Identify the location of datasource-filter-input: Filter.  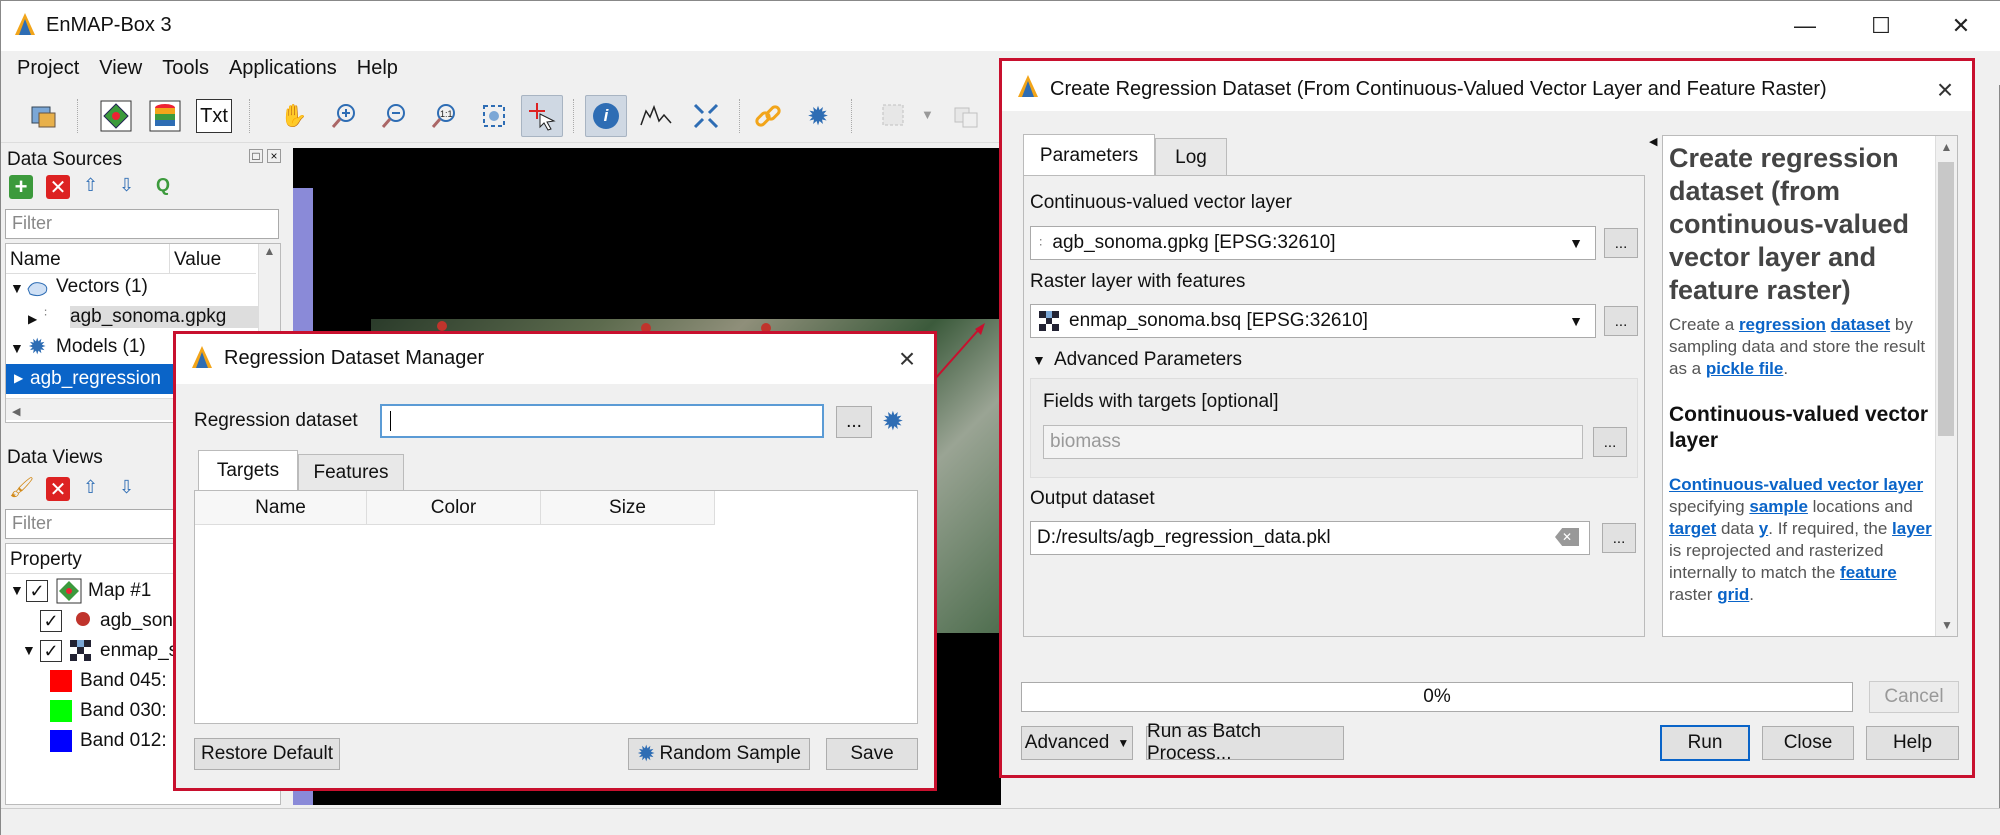
(142, 224).